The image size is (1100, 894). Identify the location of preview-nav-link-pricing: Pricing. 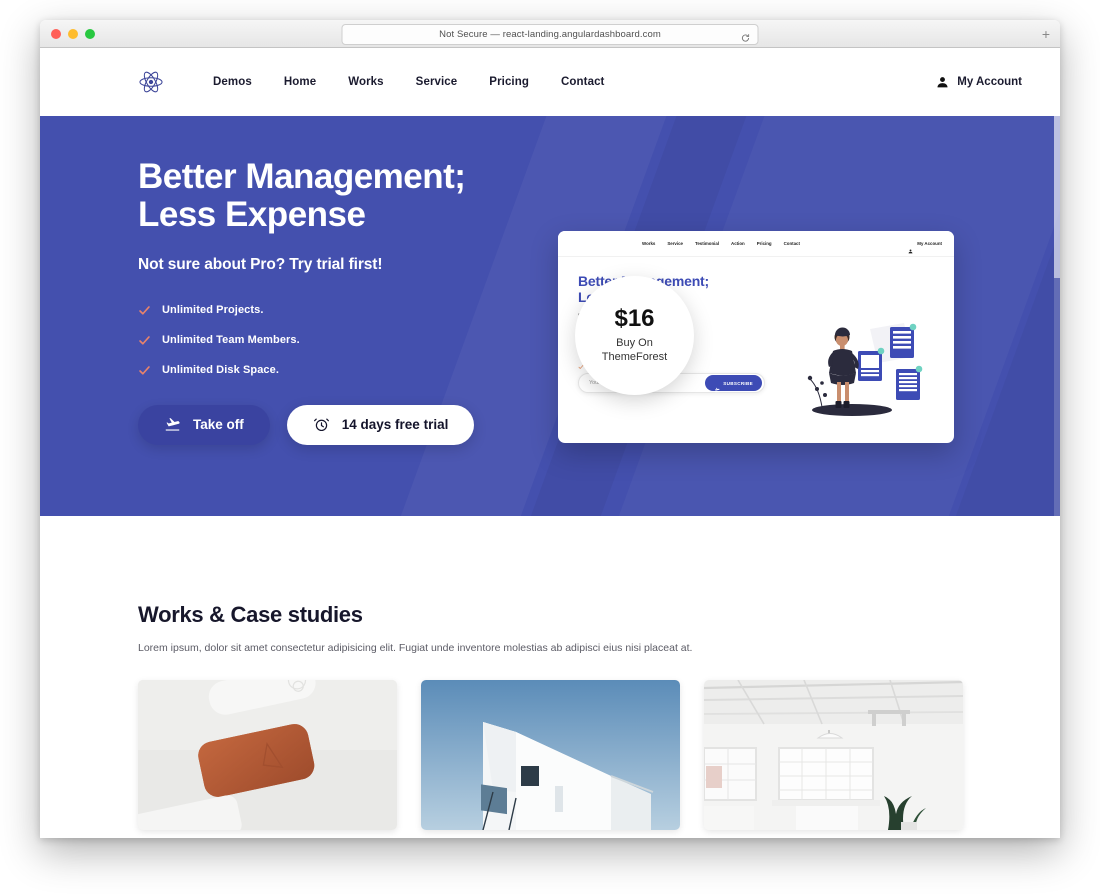
(764, 243).